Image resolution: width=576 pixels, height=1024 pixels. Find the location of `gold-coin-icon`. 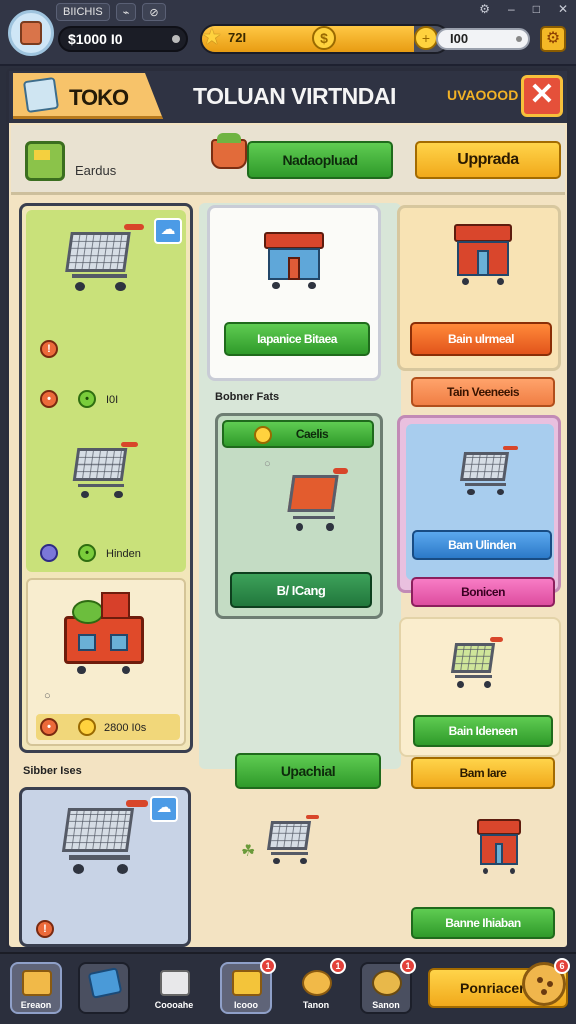

gold-coin-icon is located at coordinates (87, 727).